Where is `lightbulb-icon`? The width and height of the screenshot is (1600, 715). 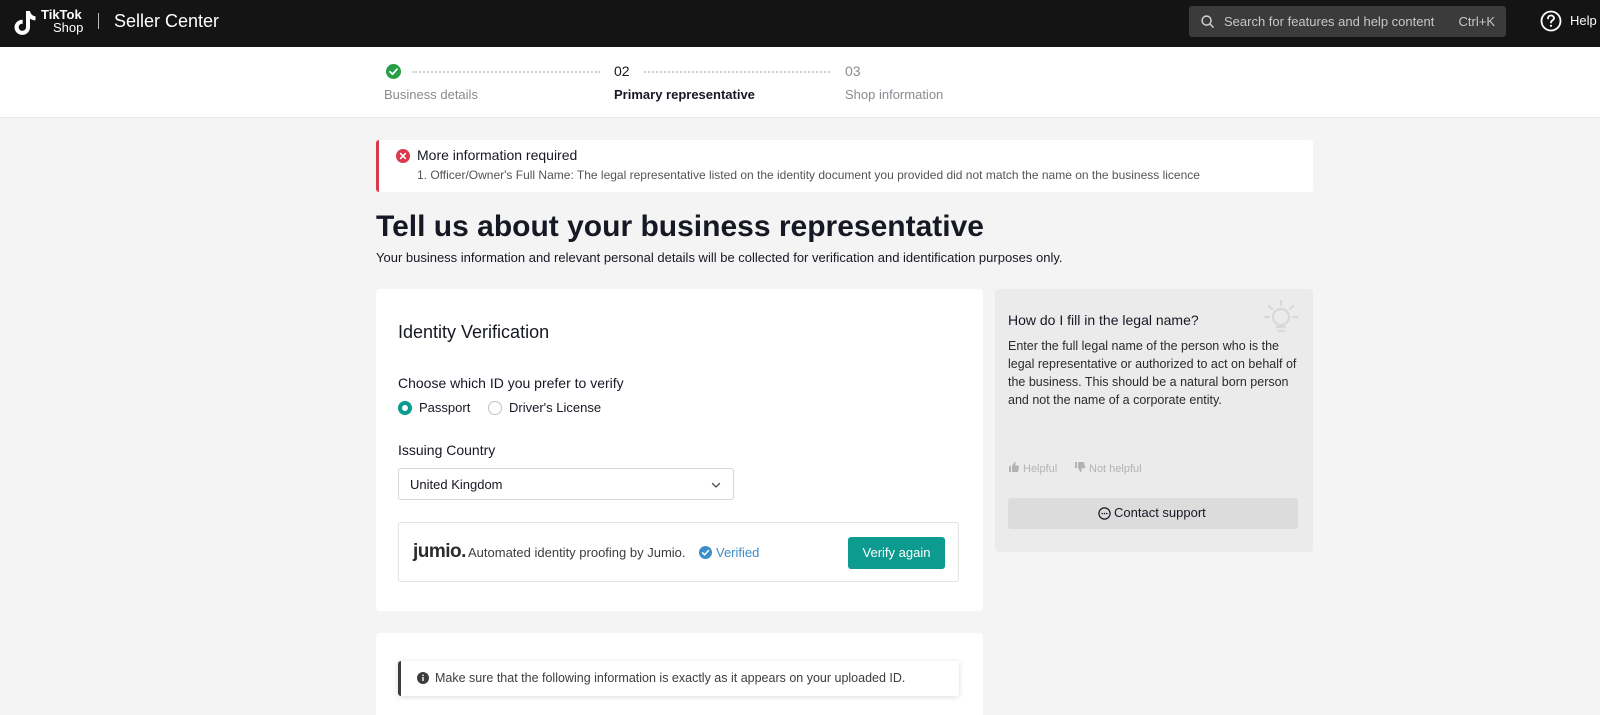 lightbulb-icon is located at coordinates (1281, 316).